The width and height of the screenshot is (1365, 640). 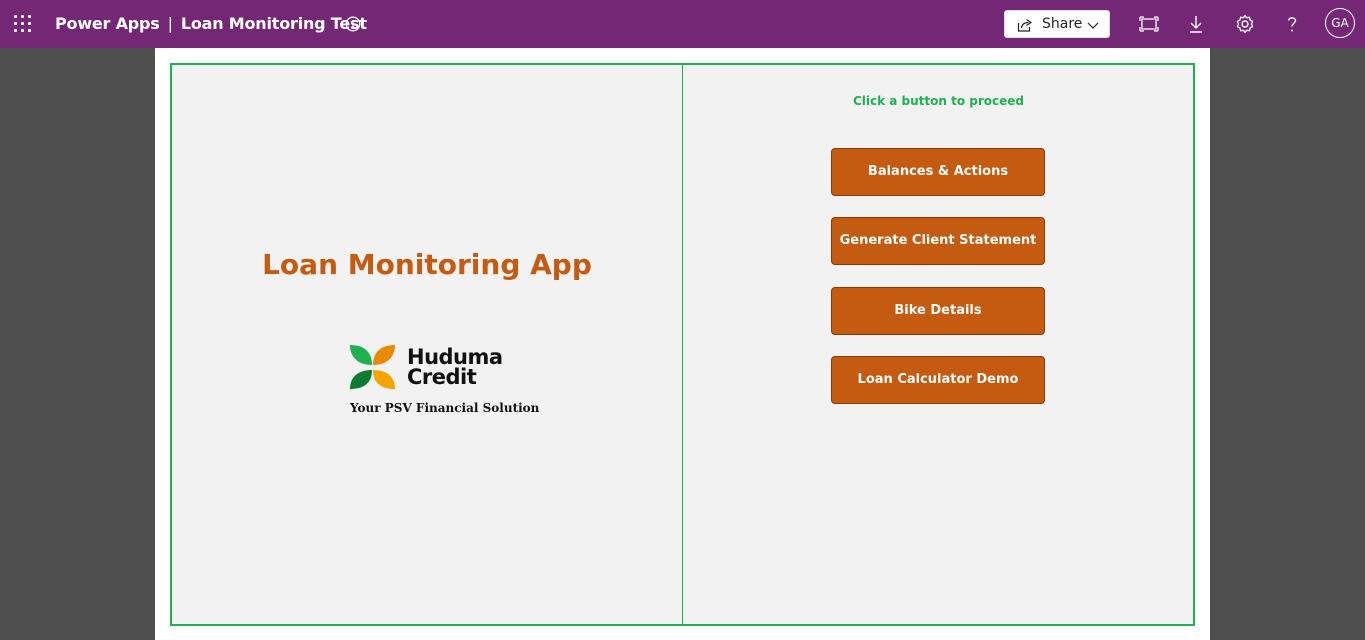 I want to click on app-breadcrumb: Power Apps | Loan Monitoring Test, so click(x=211, y=24).